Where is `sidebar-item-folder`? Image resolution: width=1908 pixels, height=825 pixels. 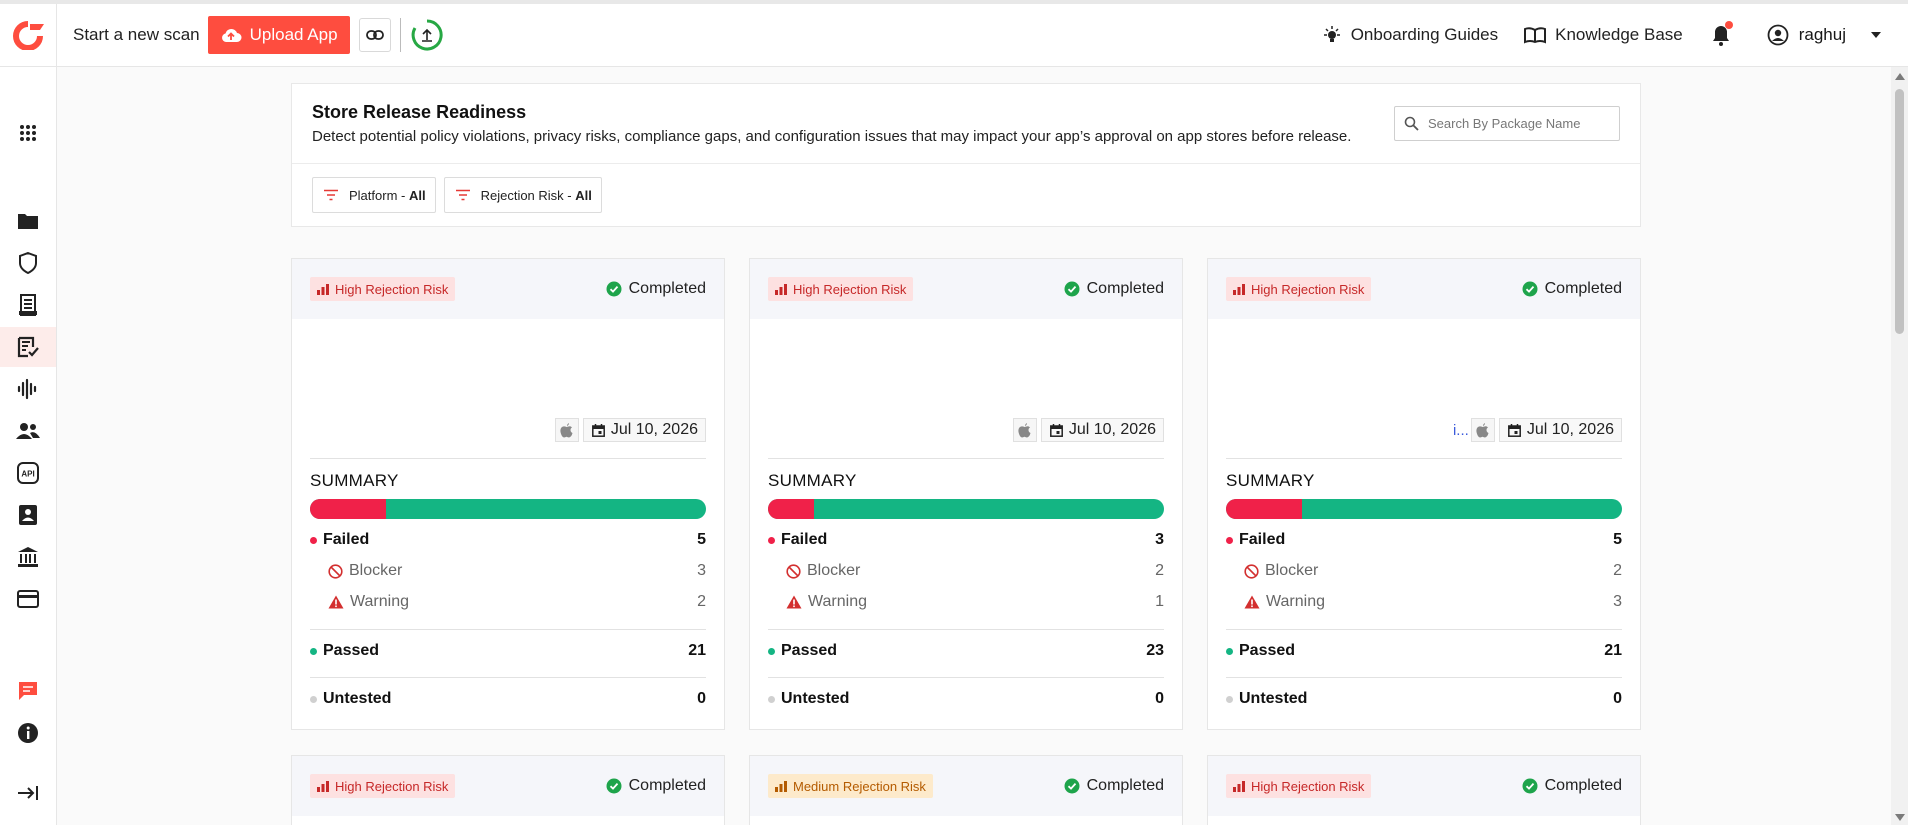 sidebar-item-folder is located at coordinates (28, 221).